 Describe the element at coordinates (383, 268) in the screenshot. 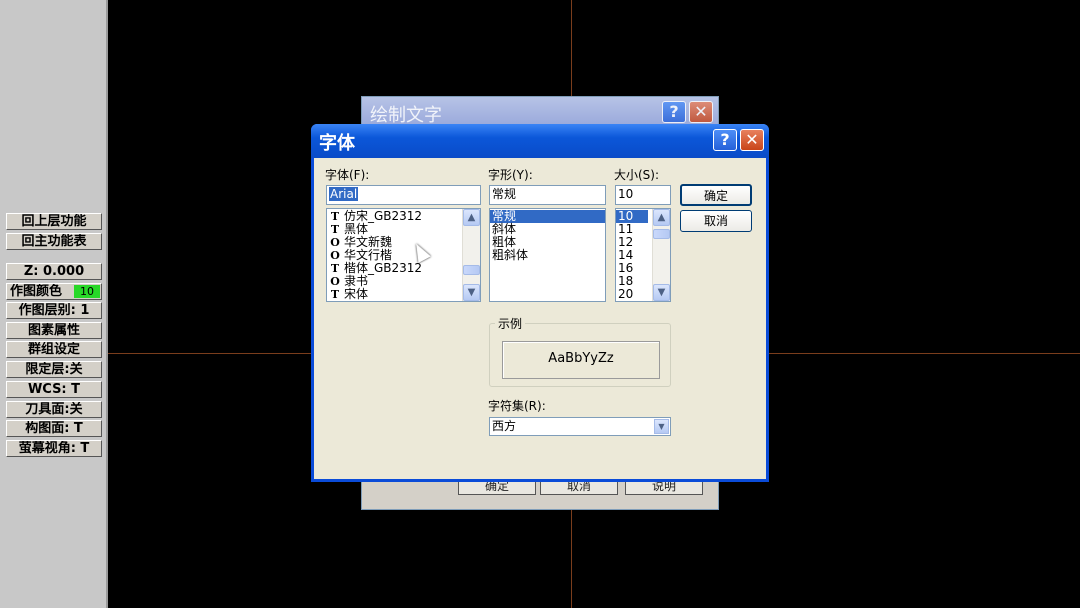

I see `font-list-item-label: 楷体_GB2312` at that location.